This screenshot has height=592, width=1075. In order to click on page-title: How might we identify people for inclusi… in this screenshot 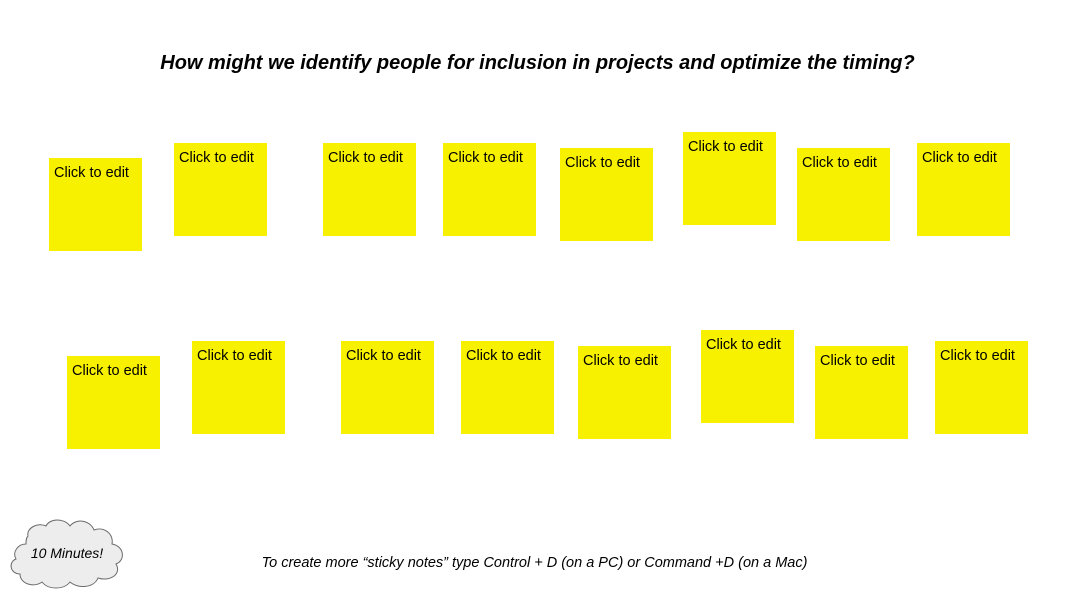, I will do `click(537, 63)`.